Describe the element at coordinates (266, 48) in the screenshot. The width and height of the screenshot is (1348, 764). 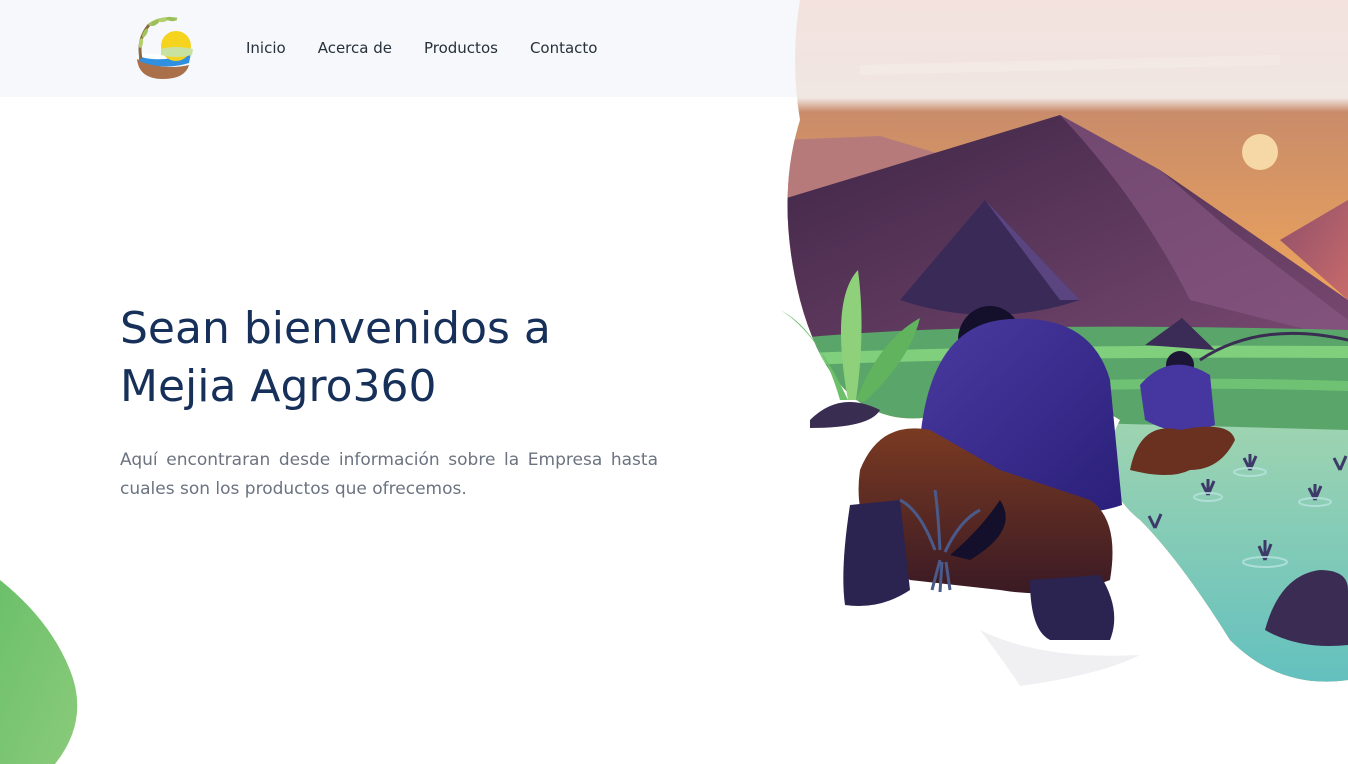
I see `nav-link-inicio: Inicio` at that location.